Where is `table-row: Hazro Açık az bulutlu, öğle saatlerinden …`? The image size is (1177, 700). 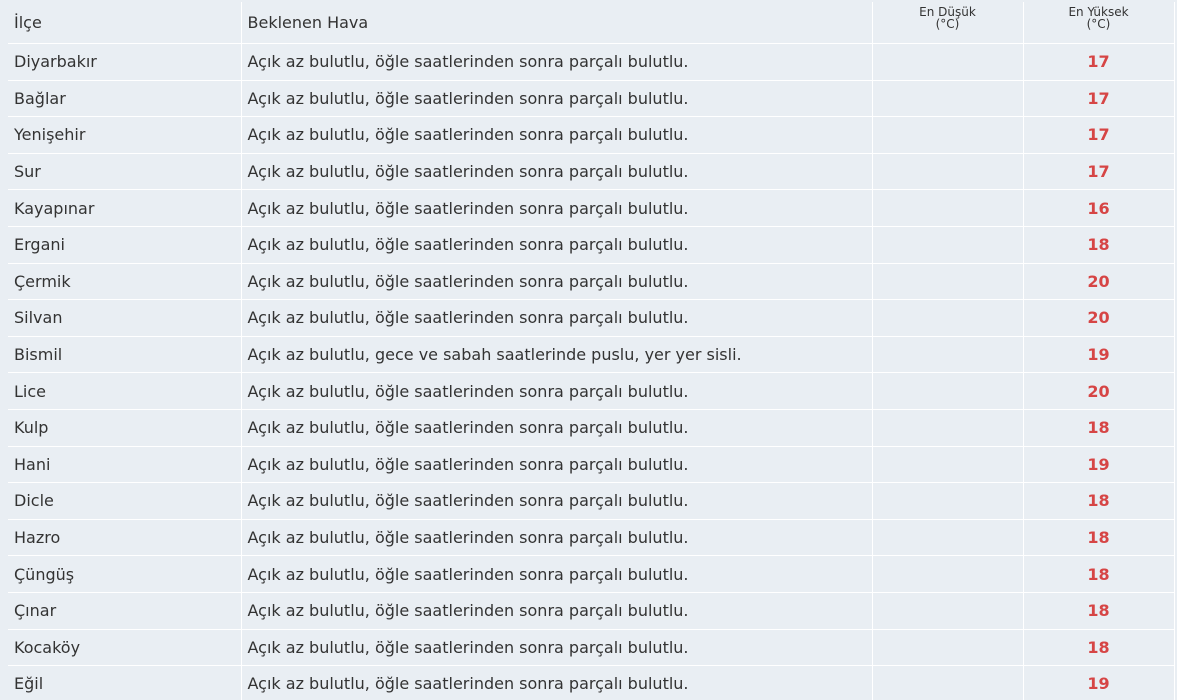 table-row: Hazro Açık az bulutlu, öğle saatlerinden … is located at coordinates (591, 538).